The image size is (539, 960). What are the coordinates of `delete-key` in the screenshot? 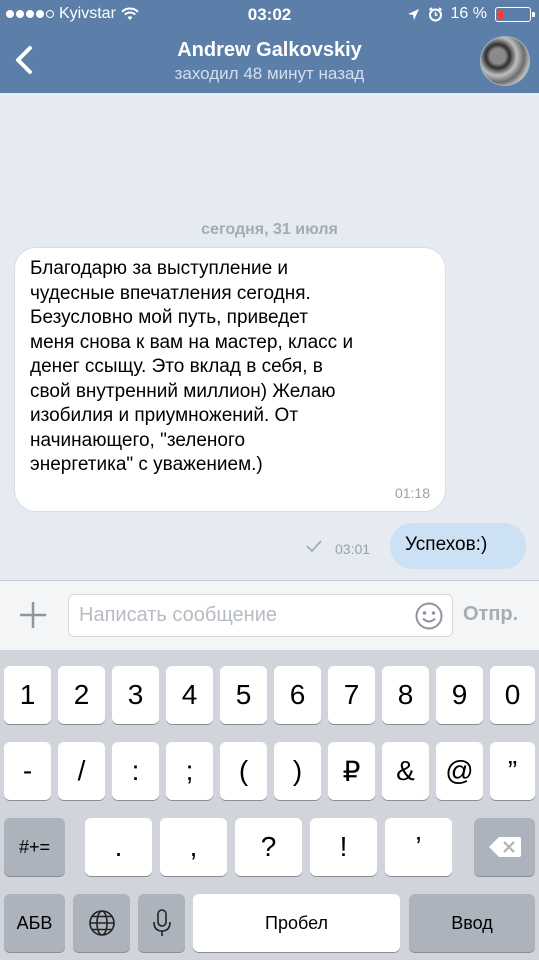 It's located at (504, 847).